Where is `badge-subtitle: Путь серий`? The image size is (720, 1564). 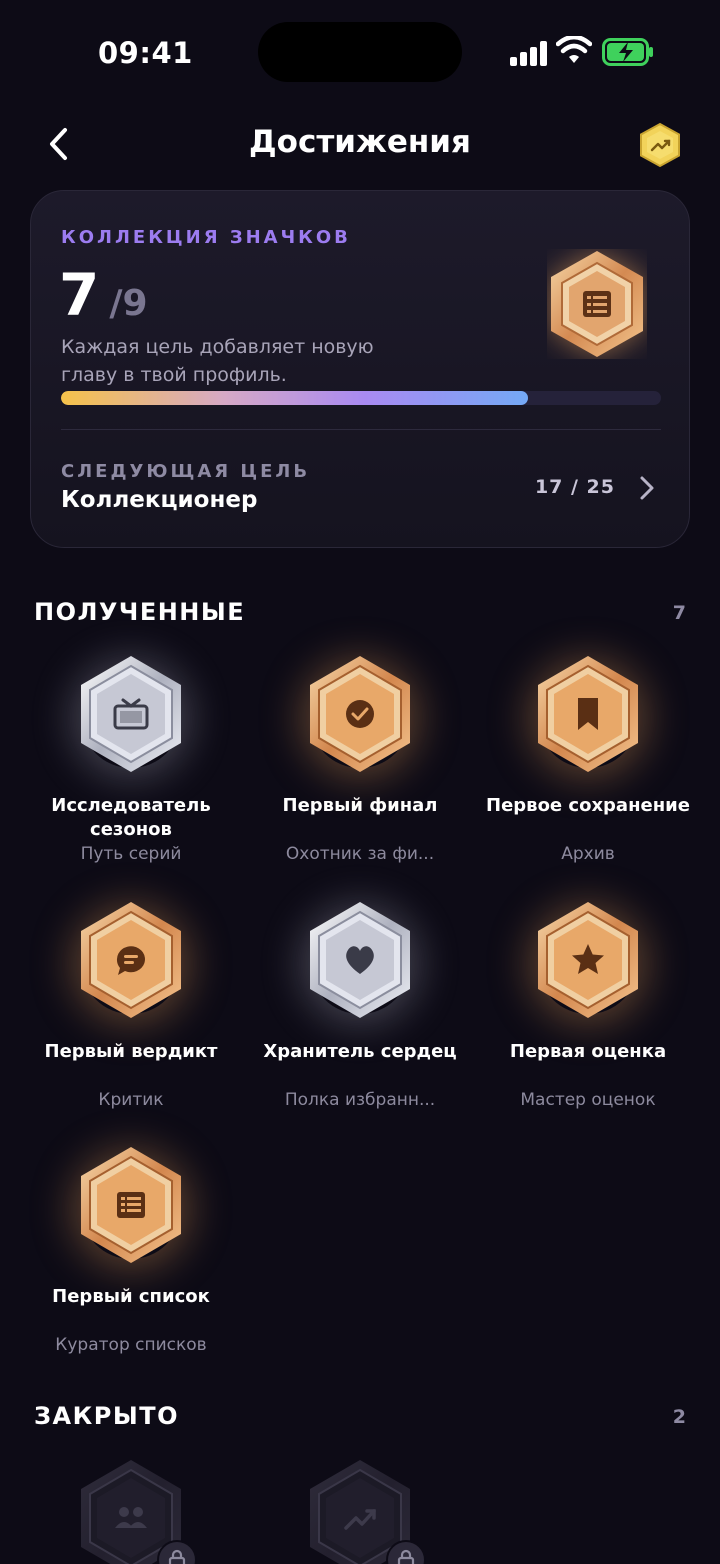 badge-subtitle: Путь серий is located at coordinates (131, 854).